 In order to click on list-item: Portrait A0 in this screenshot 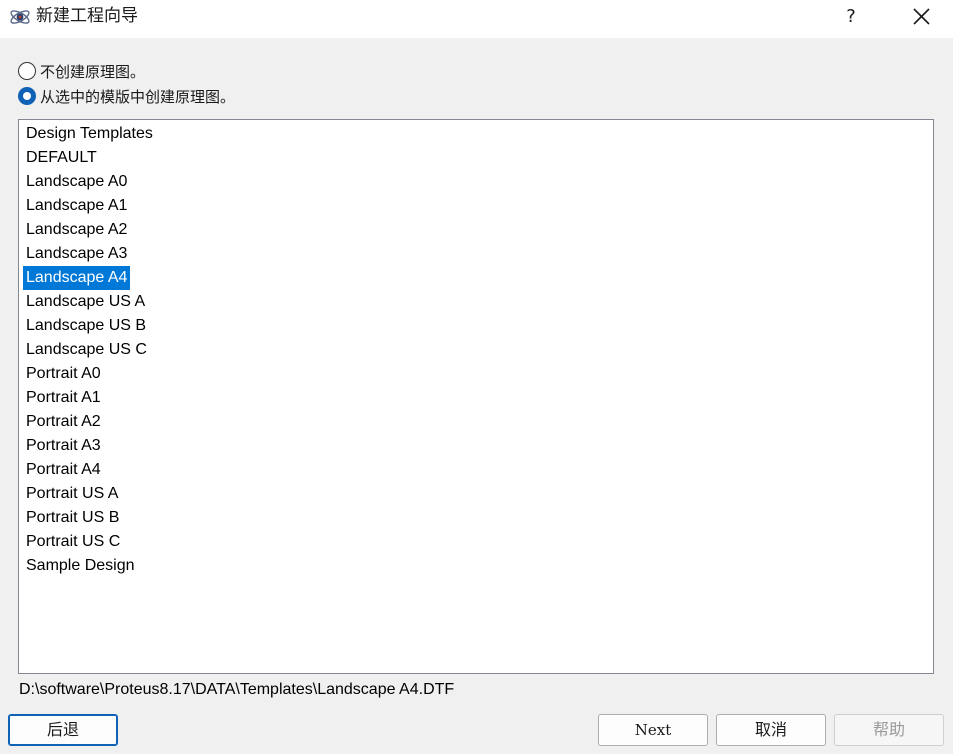, I will do `click(89, 374)`.